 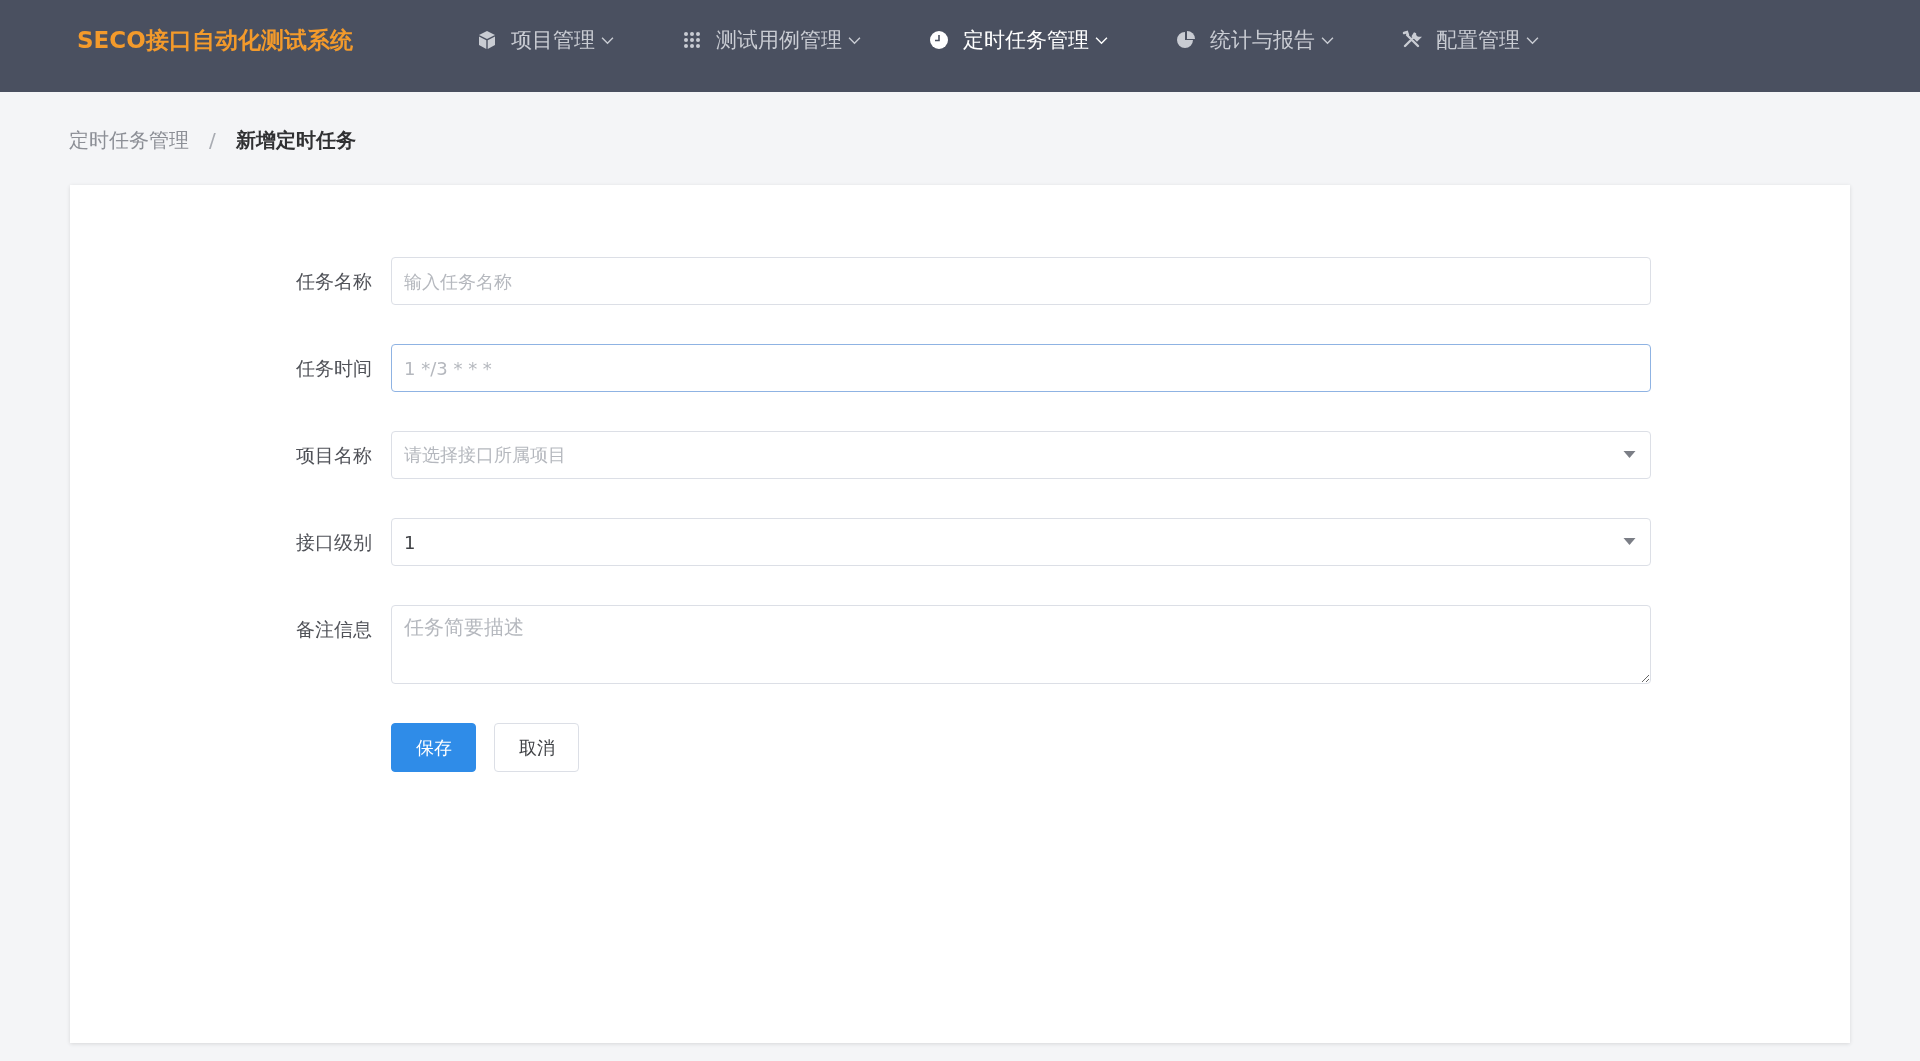 I want to click on field-label: 任务时间, so click(x=334, y=368).